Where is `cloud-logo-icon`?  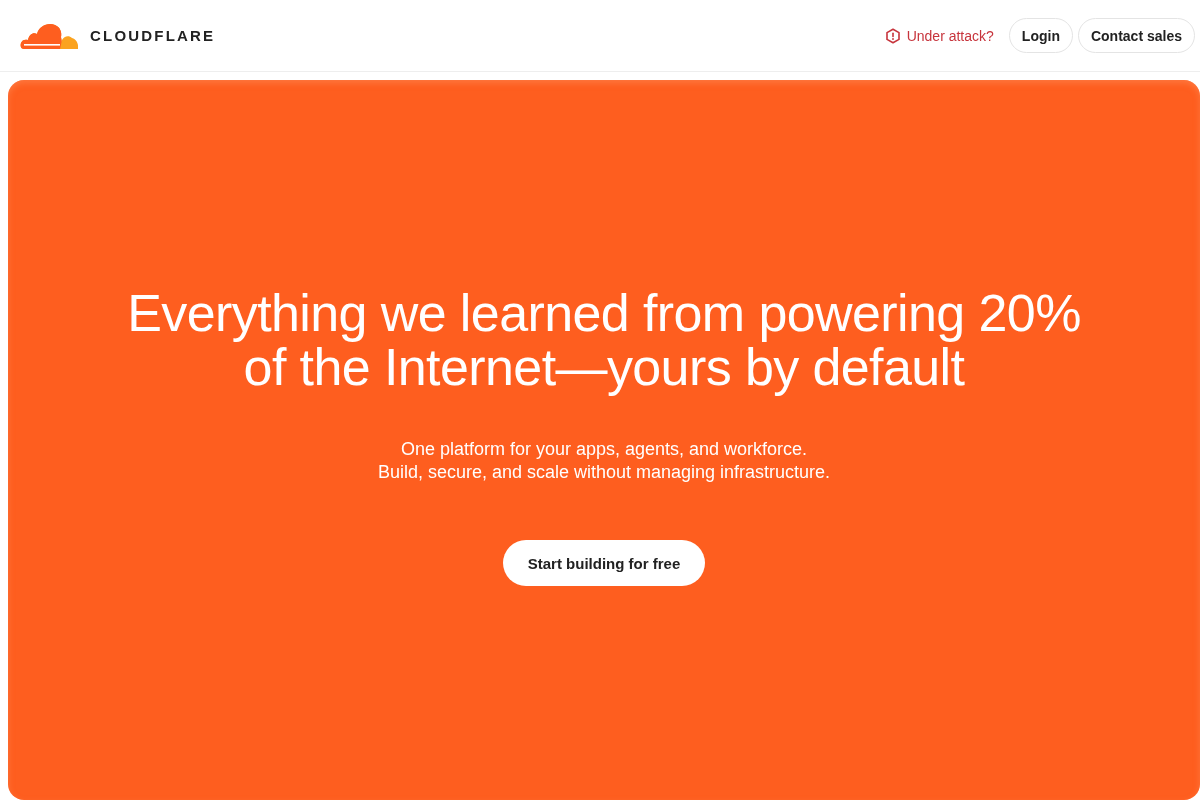 cloud-logo-icon is located at coordinates (49, 35).